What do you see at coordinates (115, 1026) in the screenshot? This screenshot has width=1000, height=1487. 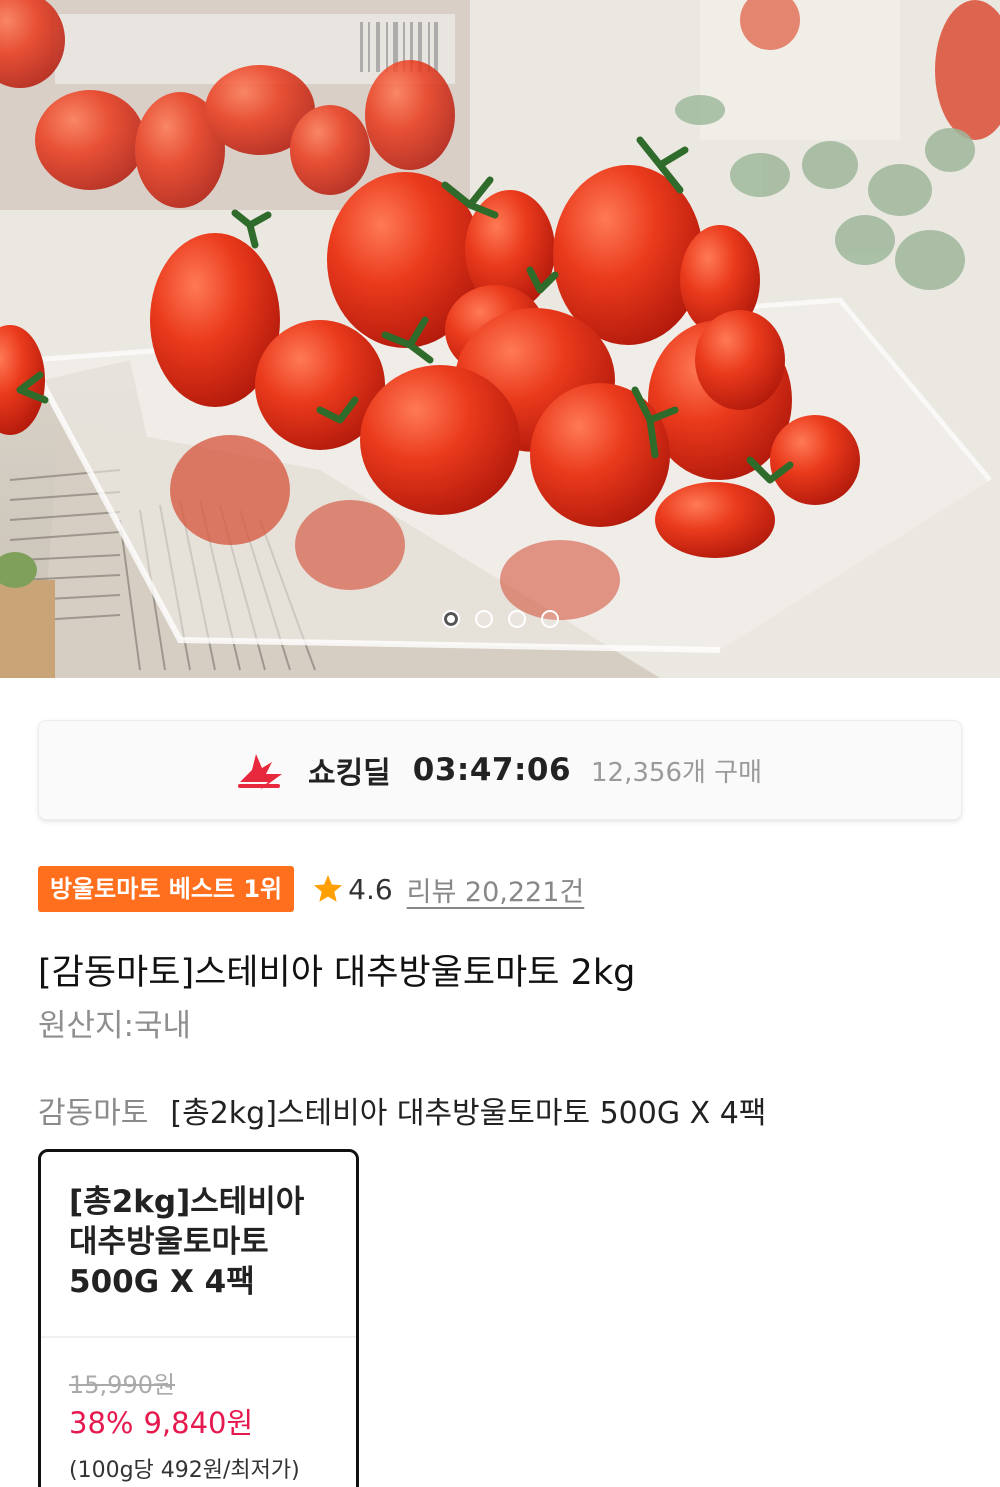 I see `product-origin: 원산지:국내` at bounding box center [115, 1026].